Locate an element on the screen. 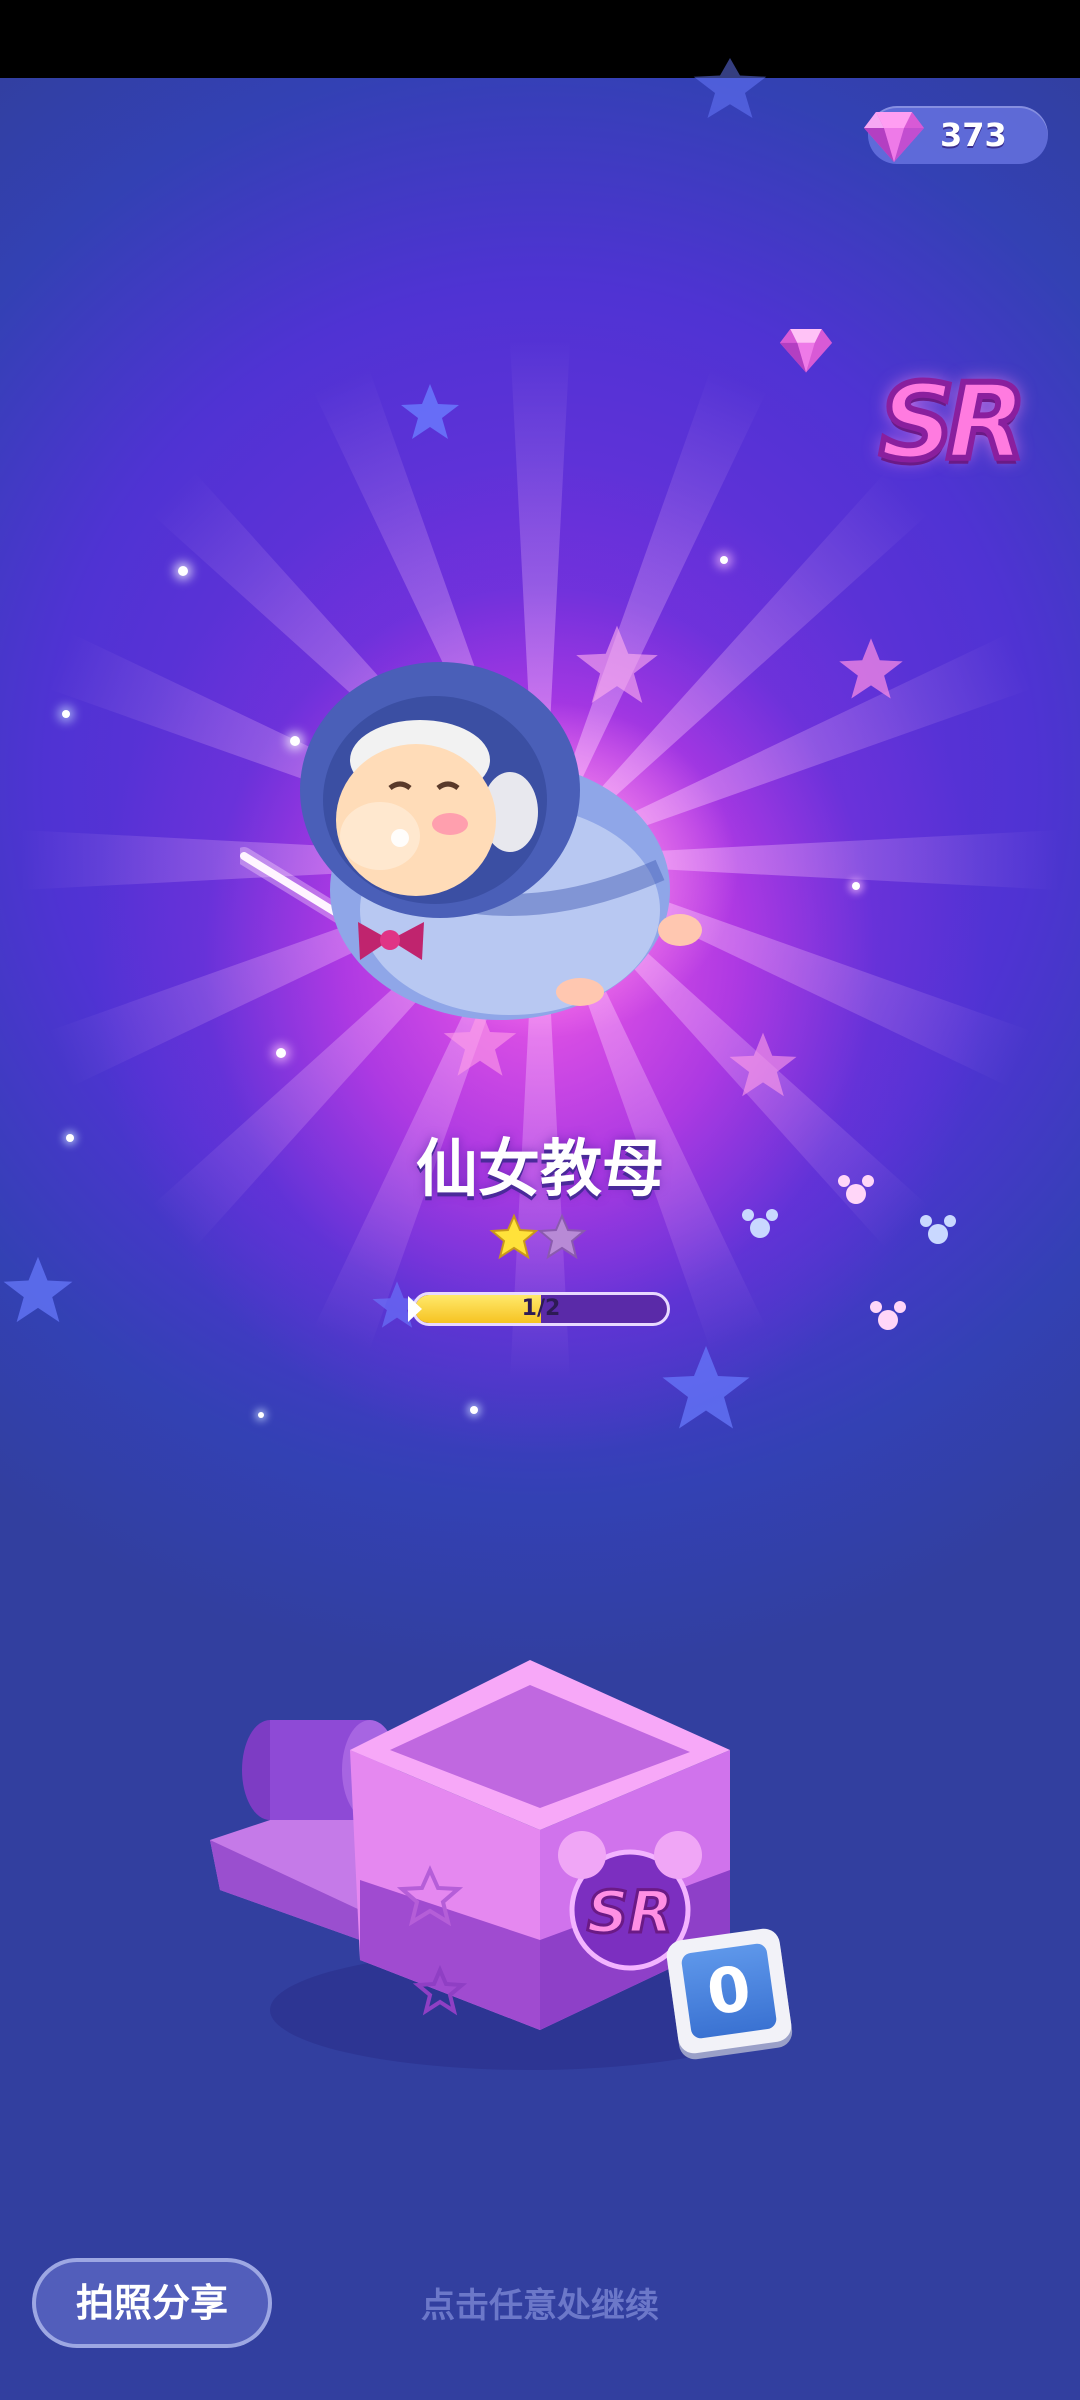 This screenshot has width=1080, height=2400. rarity-label: SR is located at coordinates (953, 422).